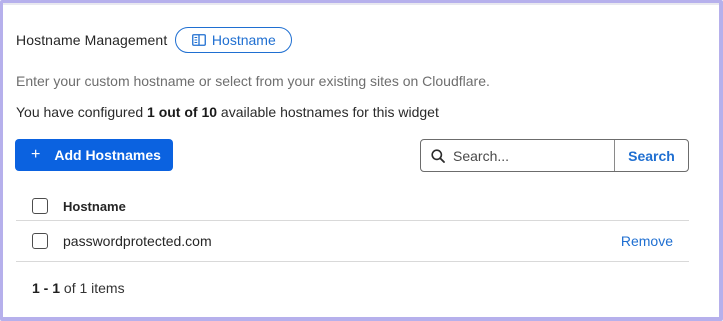  Describe the element at coordinates (352, 241) in the screenshot. I see `table-row: passwordprotected.com Remove` at that location.